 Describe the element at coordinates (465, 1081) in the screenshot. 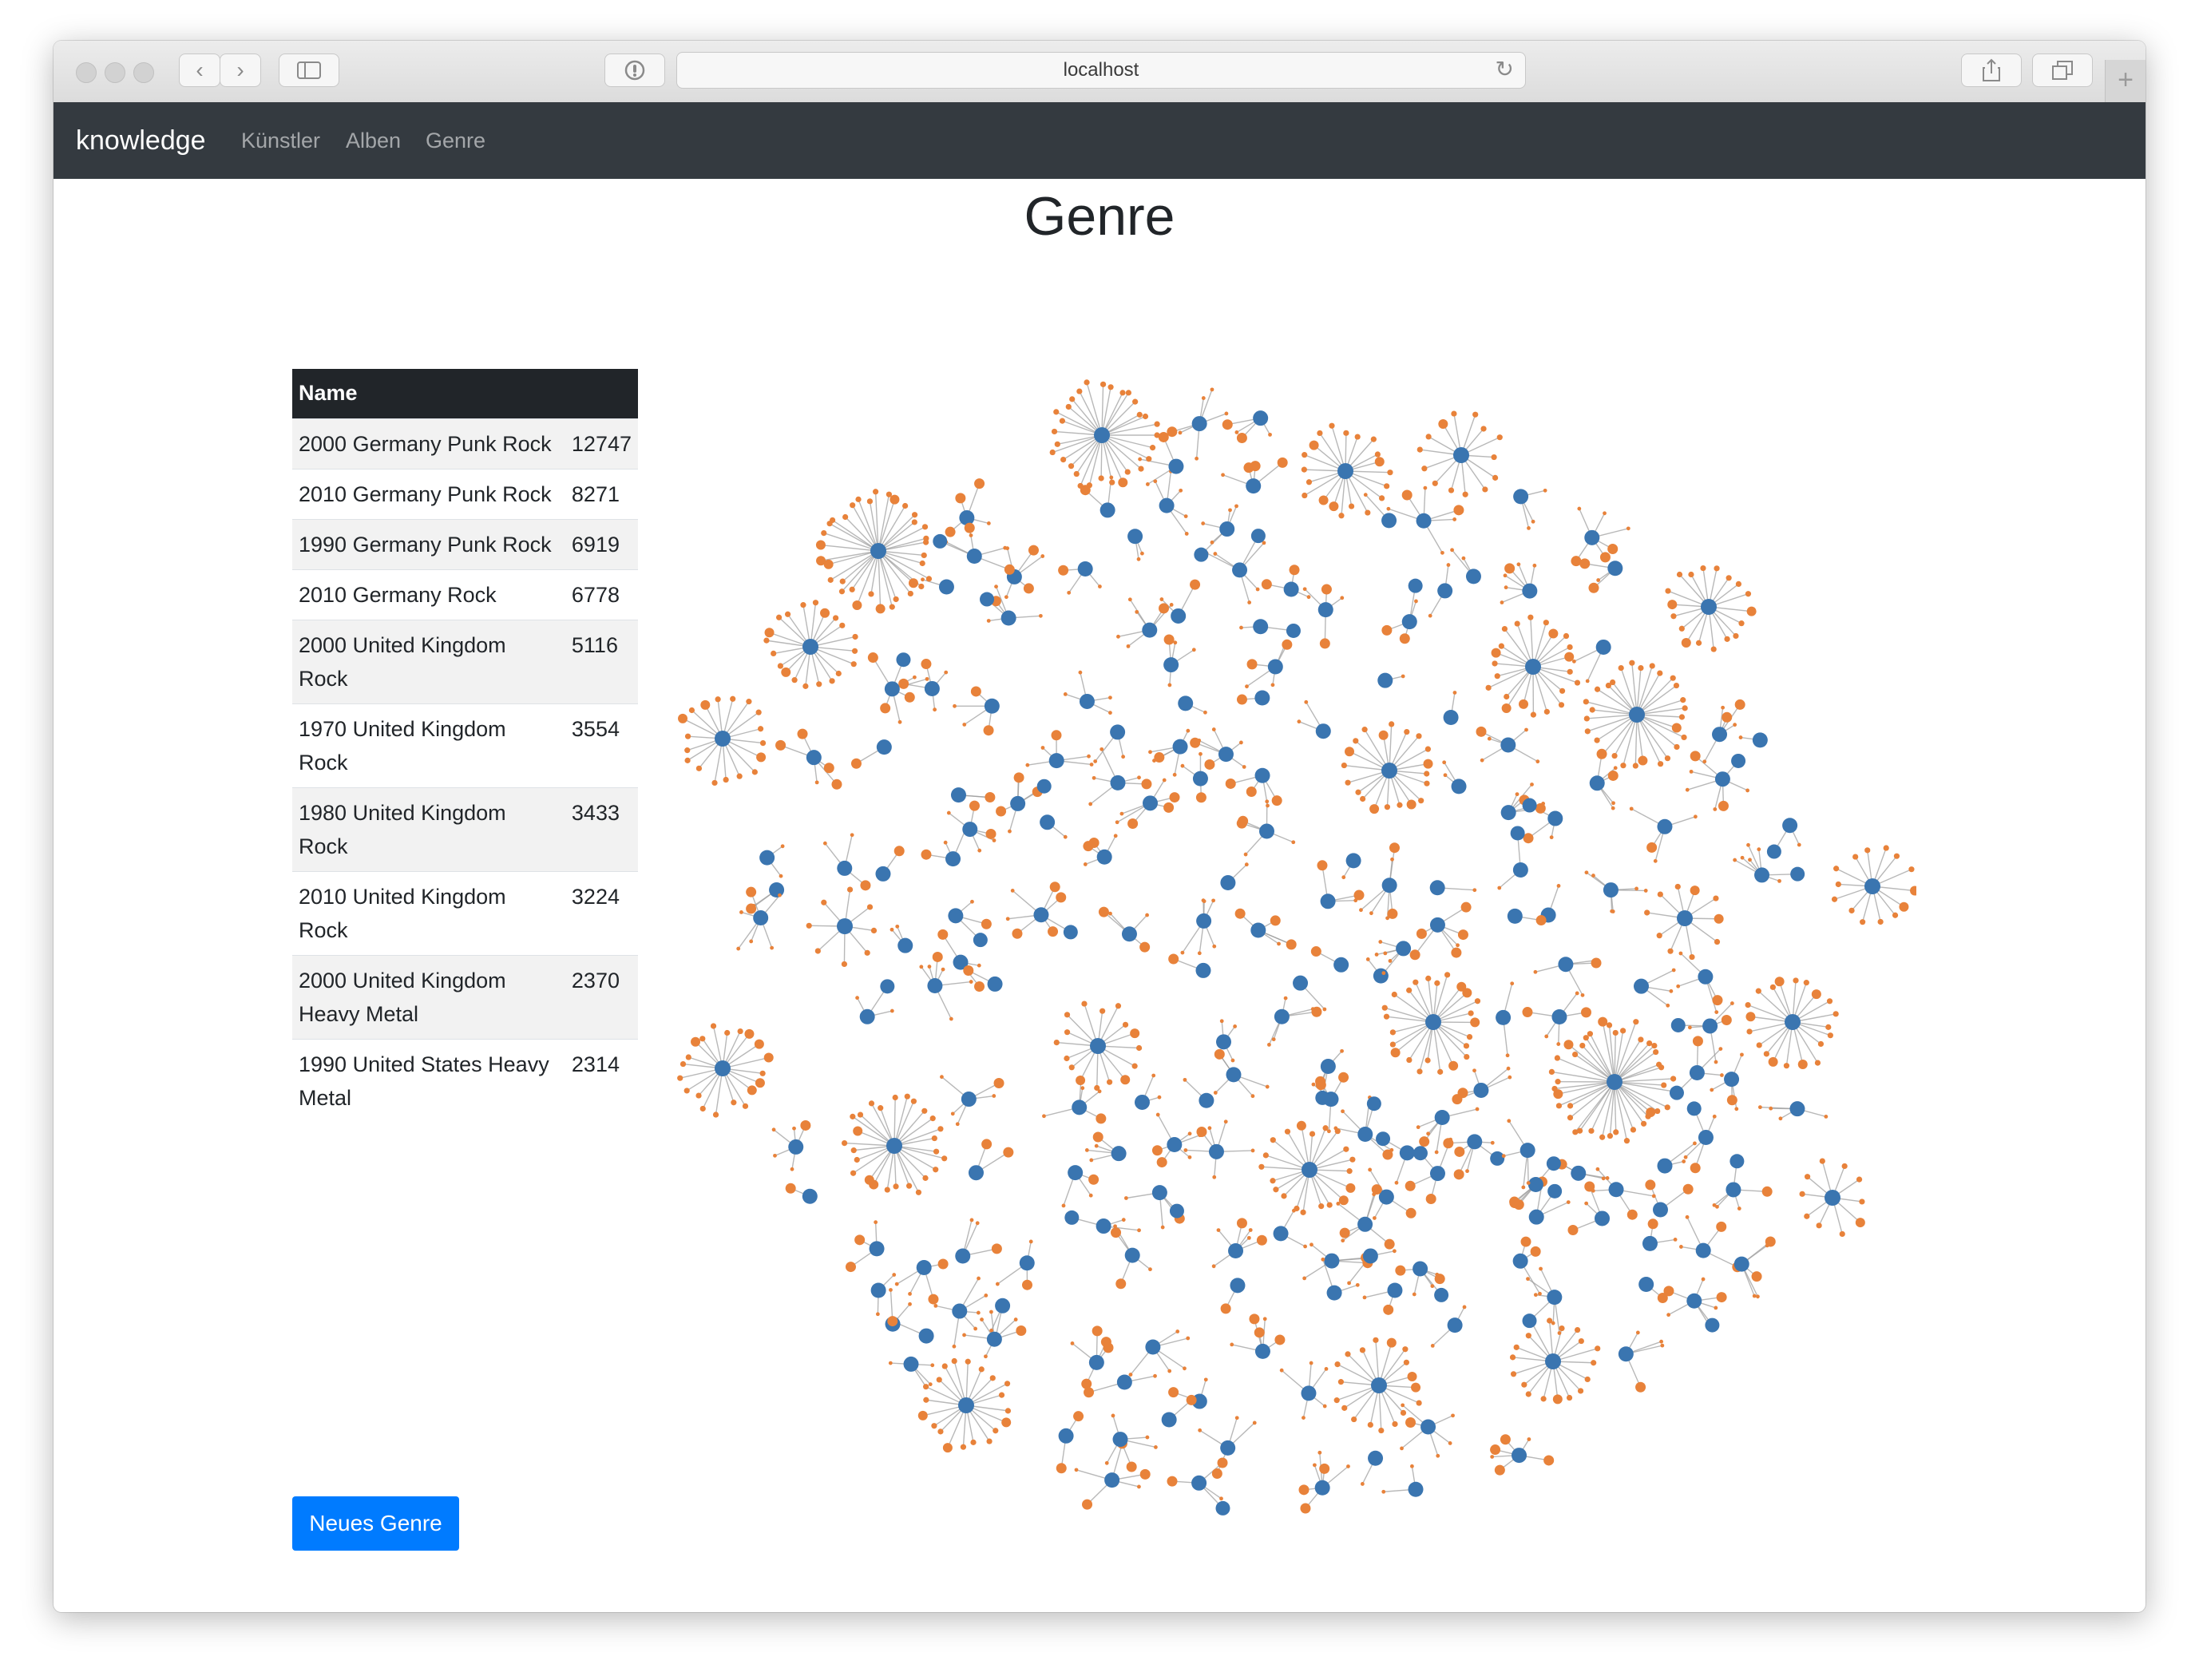

I see `table-row: 1990 United States Heavy Metal 2314` at that location.